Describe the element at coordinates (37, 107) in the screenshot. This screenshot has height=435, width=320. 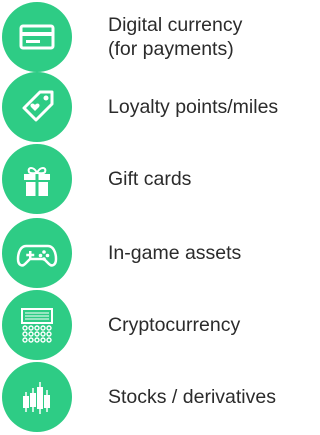
I see `price-tag-icon` at that location.